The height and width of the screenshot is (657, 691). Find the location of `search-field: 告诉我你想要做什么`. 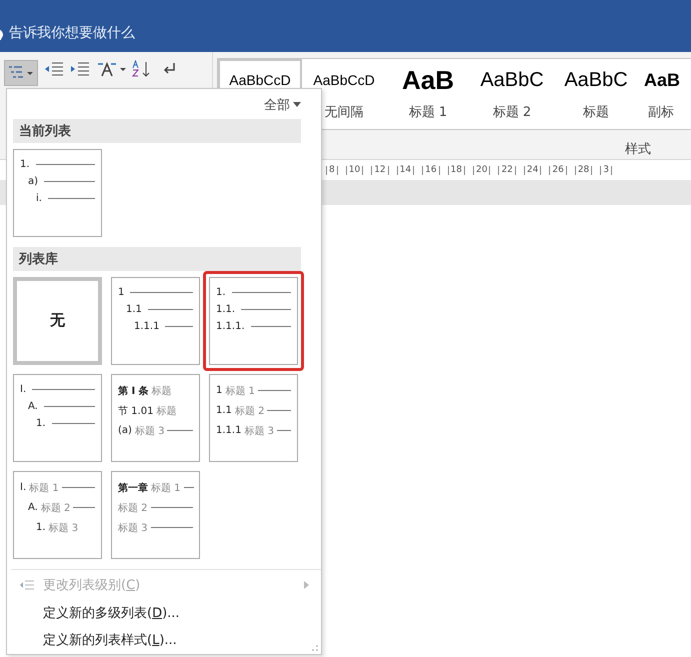

search-field: 告诉我你想要做什么 is located at coordinates (72, 33).